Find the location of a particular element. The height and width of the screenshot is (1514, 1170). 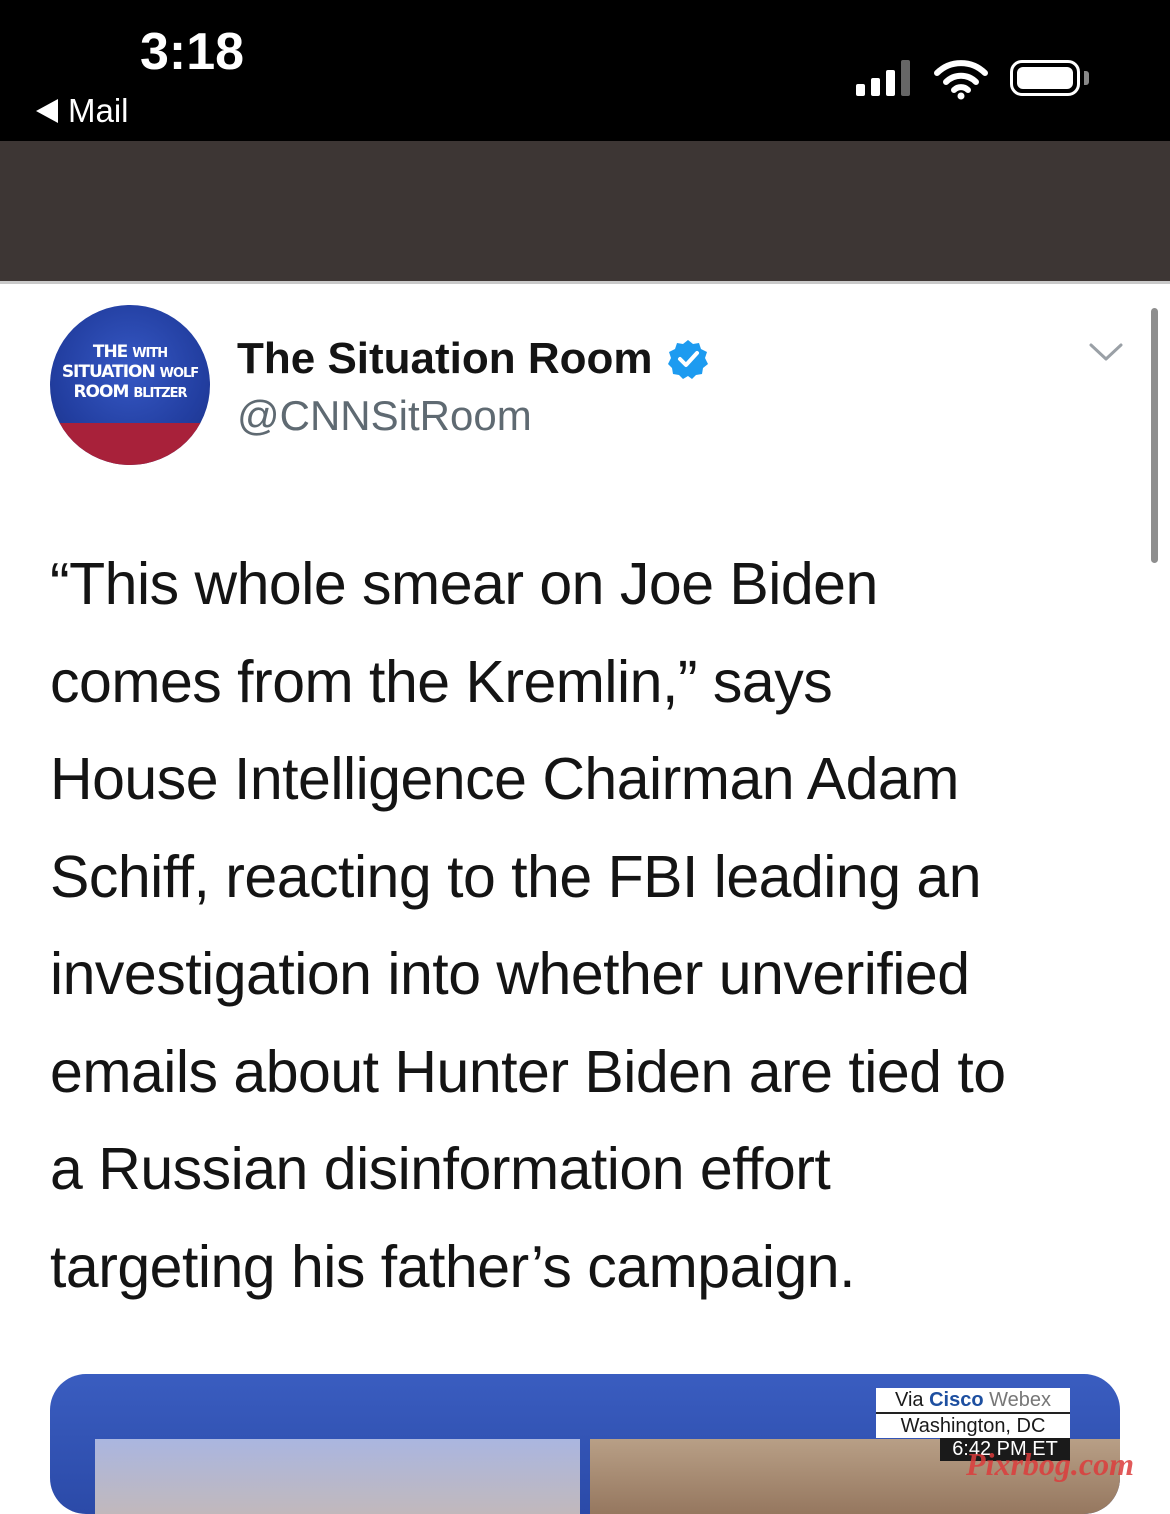

watermark: Pixrbog.com is located at coordinates (1050, 1464).